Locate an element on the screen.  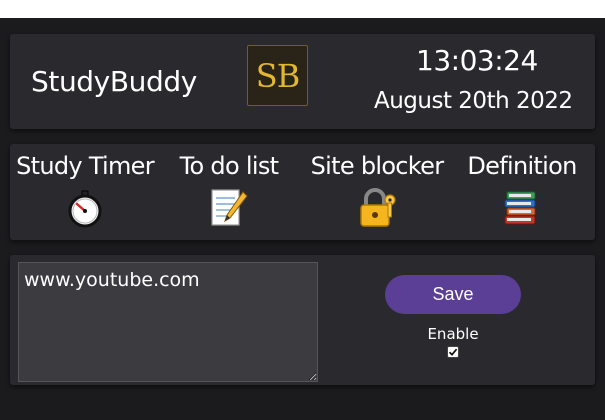
blocked-sites-textarea is located at coordinates (168, 322).